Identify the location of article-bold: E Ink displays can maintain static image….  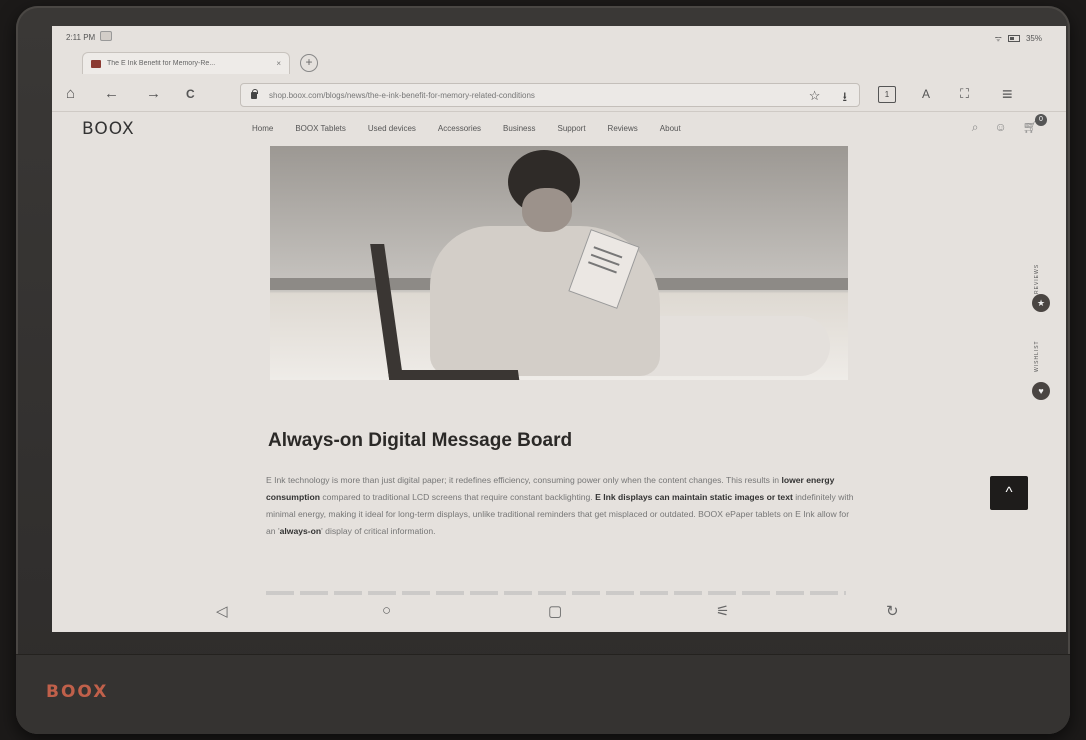
(694, 497).